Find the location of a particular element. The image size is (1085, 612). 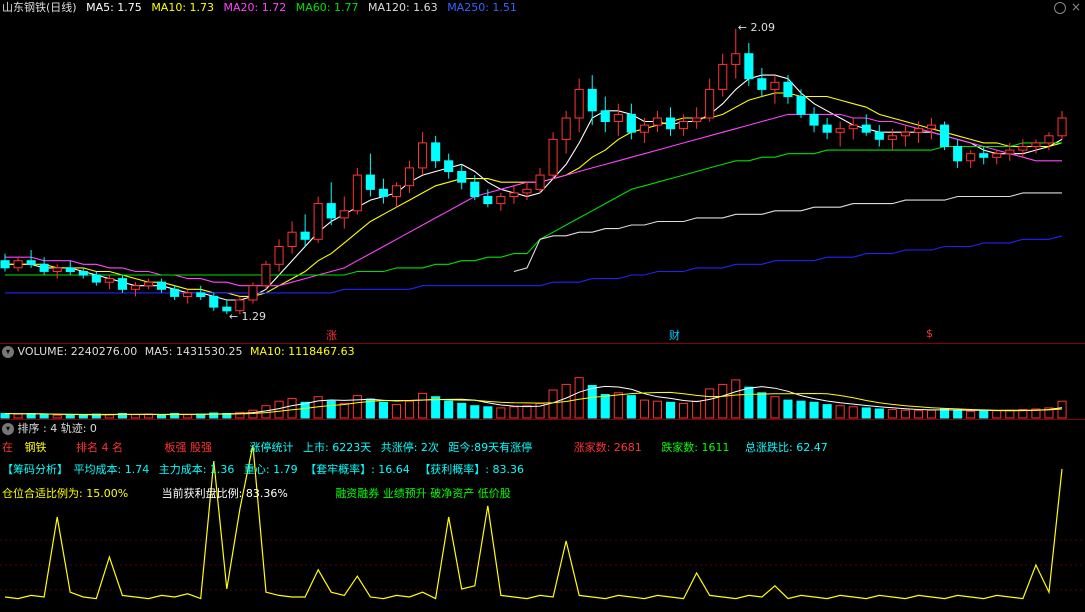

volume-value: VOLUME: 2240276.00 is located at coordinates (77, 351).